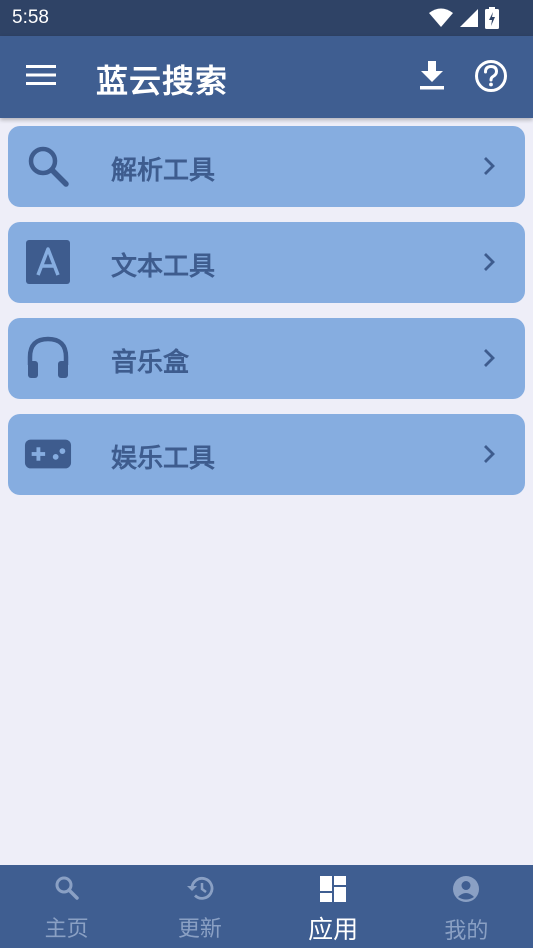 The width and height of the screenshot is (533, 948). What do you see at coordinates (266, 77) in the screenshot?
I see `app-bar: 蓝云搜索` at bounding box center [266, 77].